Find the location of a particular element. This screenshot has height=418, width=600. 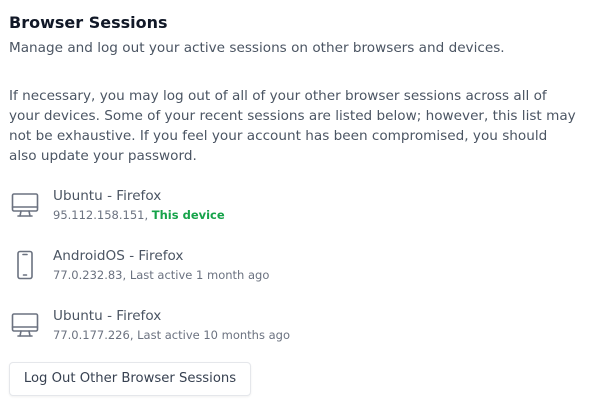

mobile-icon is located at coordinates (25, 265).